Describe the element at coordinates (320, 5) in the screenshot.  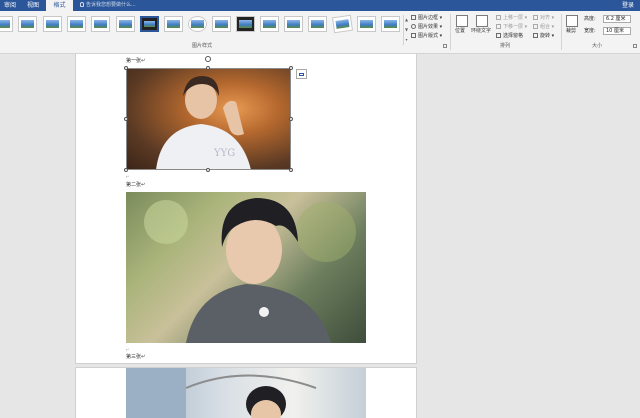
I see `ribbon-tab-bar: 审阅 视图 格式 告诉我您想要做什么... 登录` at that location.